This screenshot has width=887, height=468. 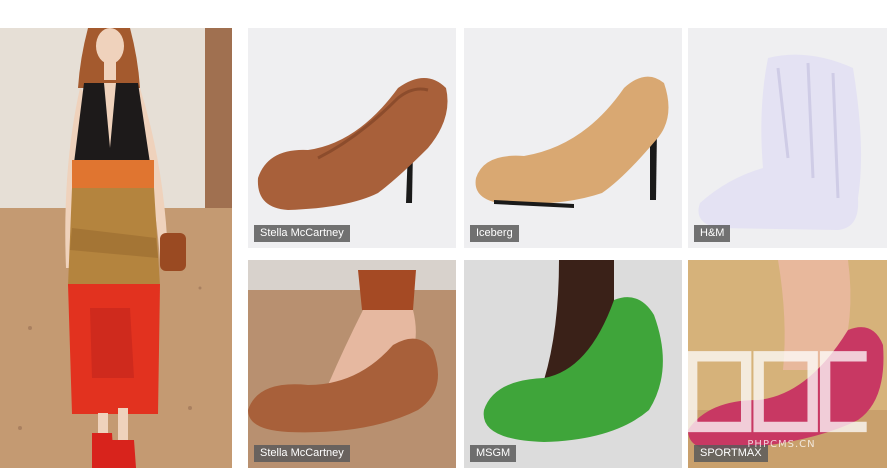 I want to click on brand-label: MSGM, so click(x=493, y=453).